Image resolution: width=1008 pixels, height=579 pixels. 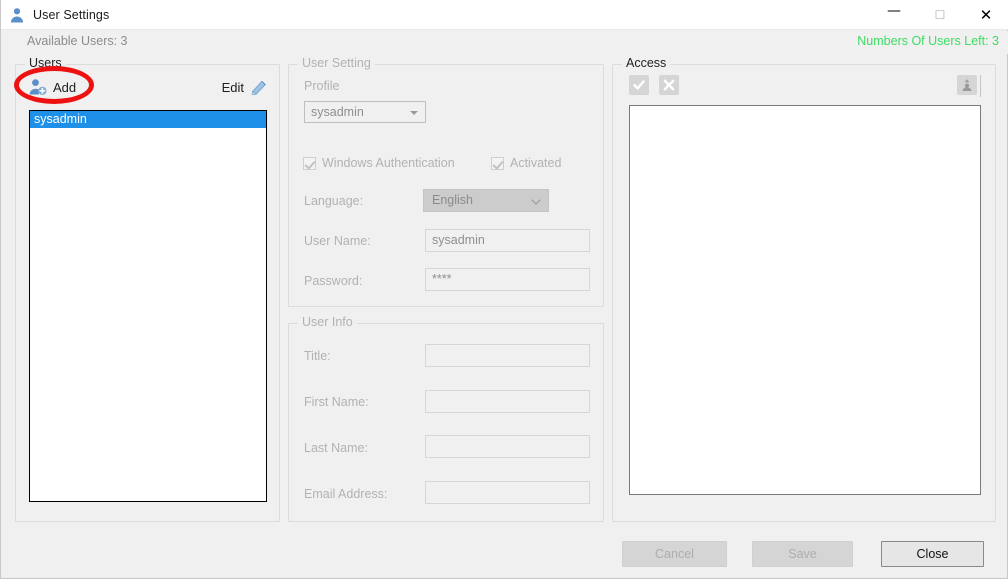 What do you see at coordinates (967, 85) in the screenshot?
I see `export-user-icon` at bounding box center [967, 85].